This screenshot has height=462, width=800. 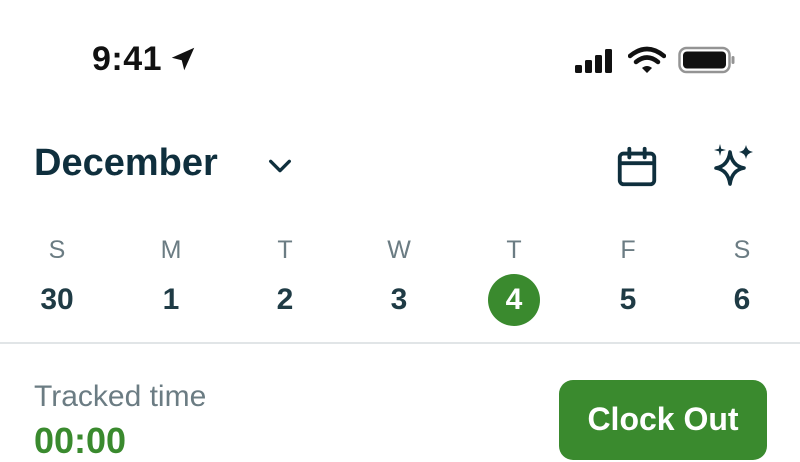 I want to click on month-title: December, so click(x=126, y=163).